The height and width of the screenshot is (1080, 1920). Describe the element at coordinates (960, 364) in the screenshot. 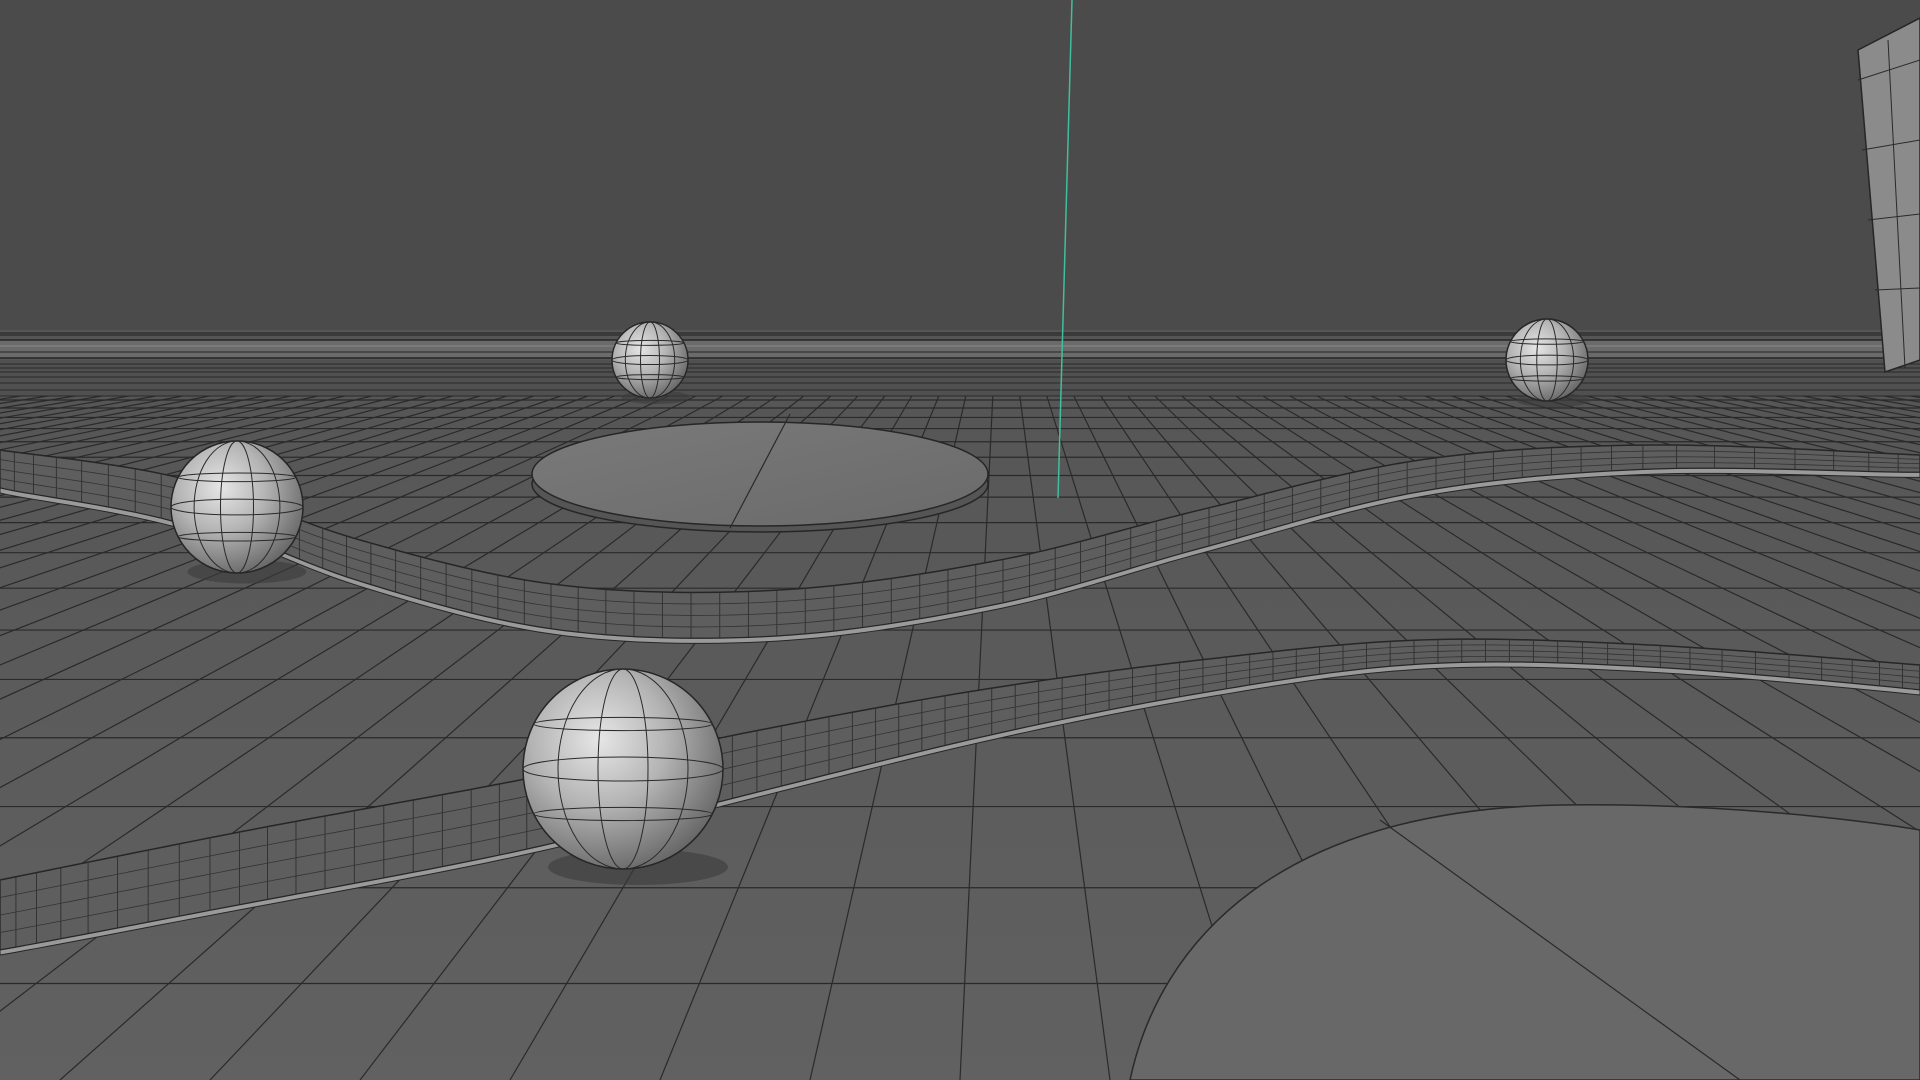

I see `back-wall-horizon` at that location.